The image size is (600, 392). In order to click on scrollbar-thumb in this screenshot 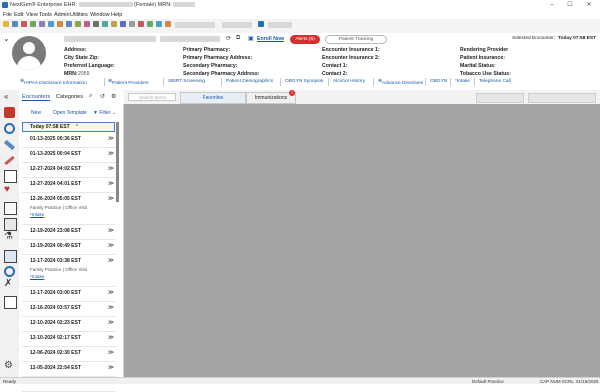, I will do `click(117, 162)`.